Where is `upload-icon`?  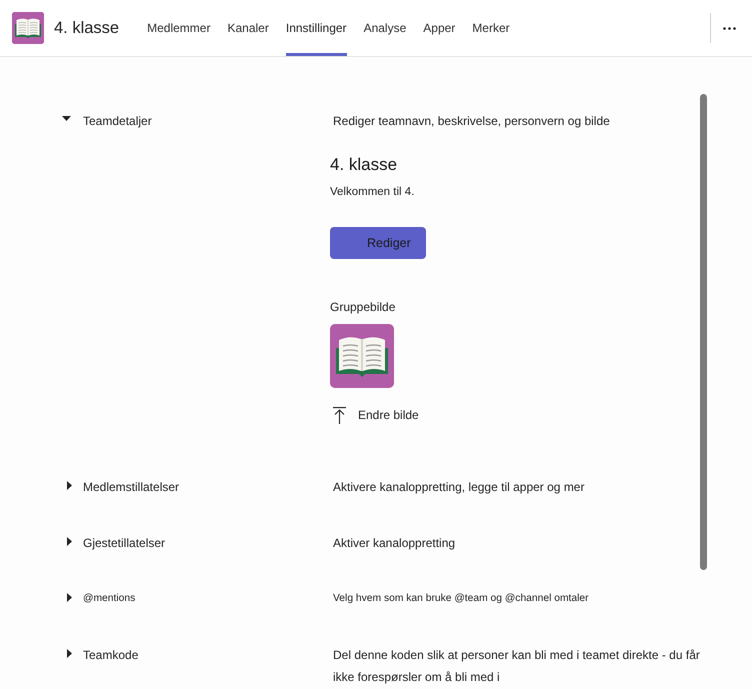 upload-icon is located at coordinates (339, 415).